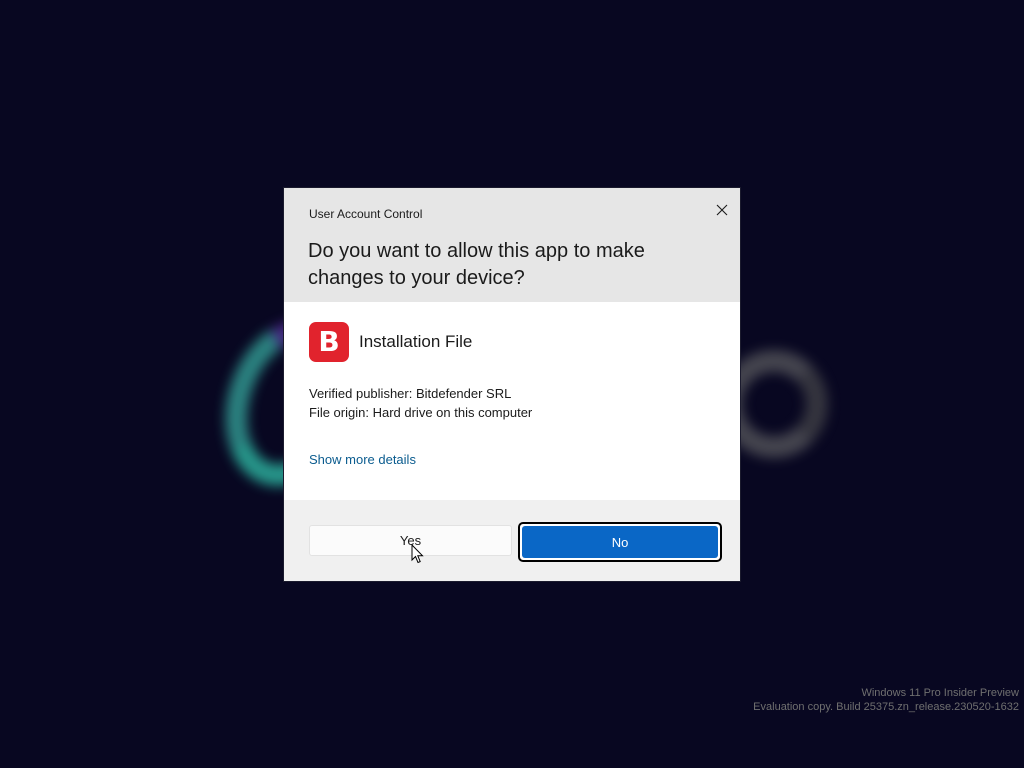 This screenshot has width=1024, height=768. What do you see at coordinates (417, 554) in the screenshot?
I see `mouse-pointer-icon` at bounding box center [417, 554].